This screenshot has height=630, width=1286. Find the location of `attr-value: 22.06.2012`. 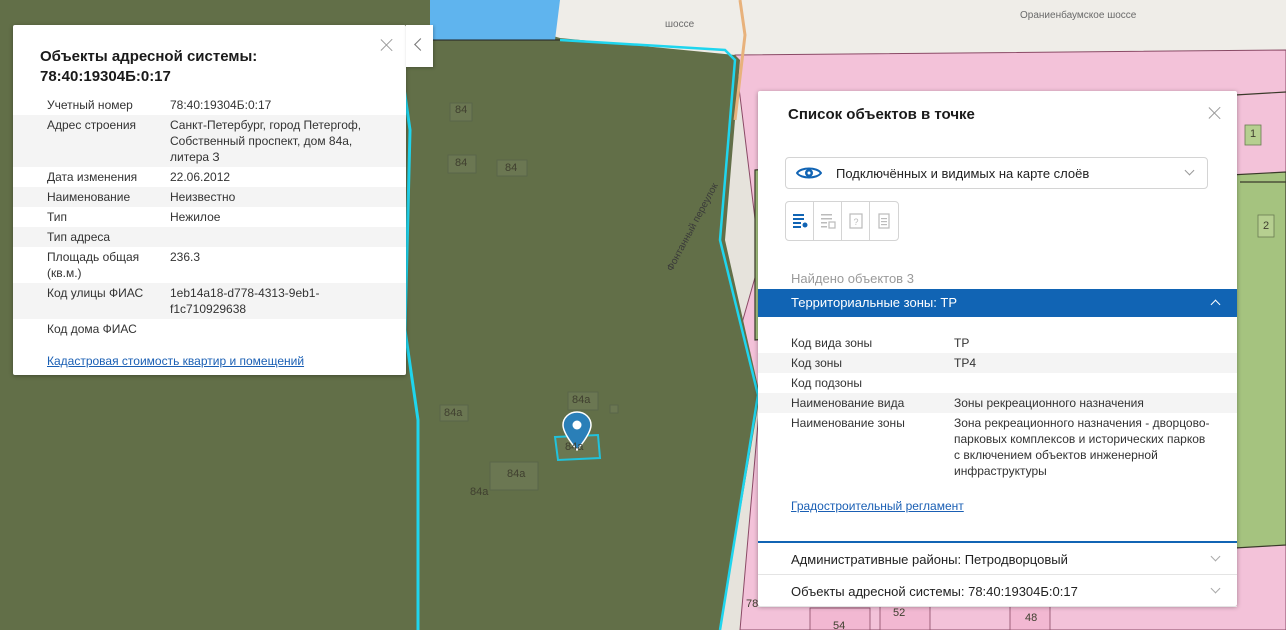

attr-value: 22.06.2012 is located at coordinates (200, 177).